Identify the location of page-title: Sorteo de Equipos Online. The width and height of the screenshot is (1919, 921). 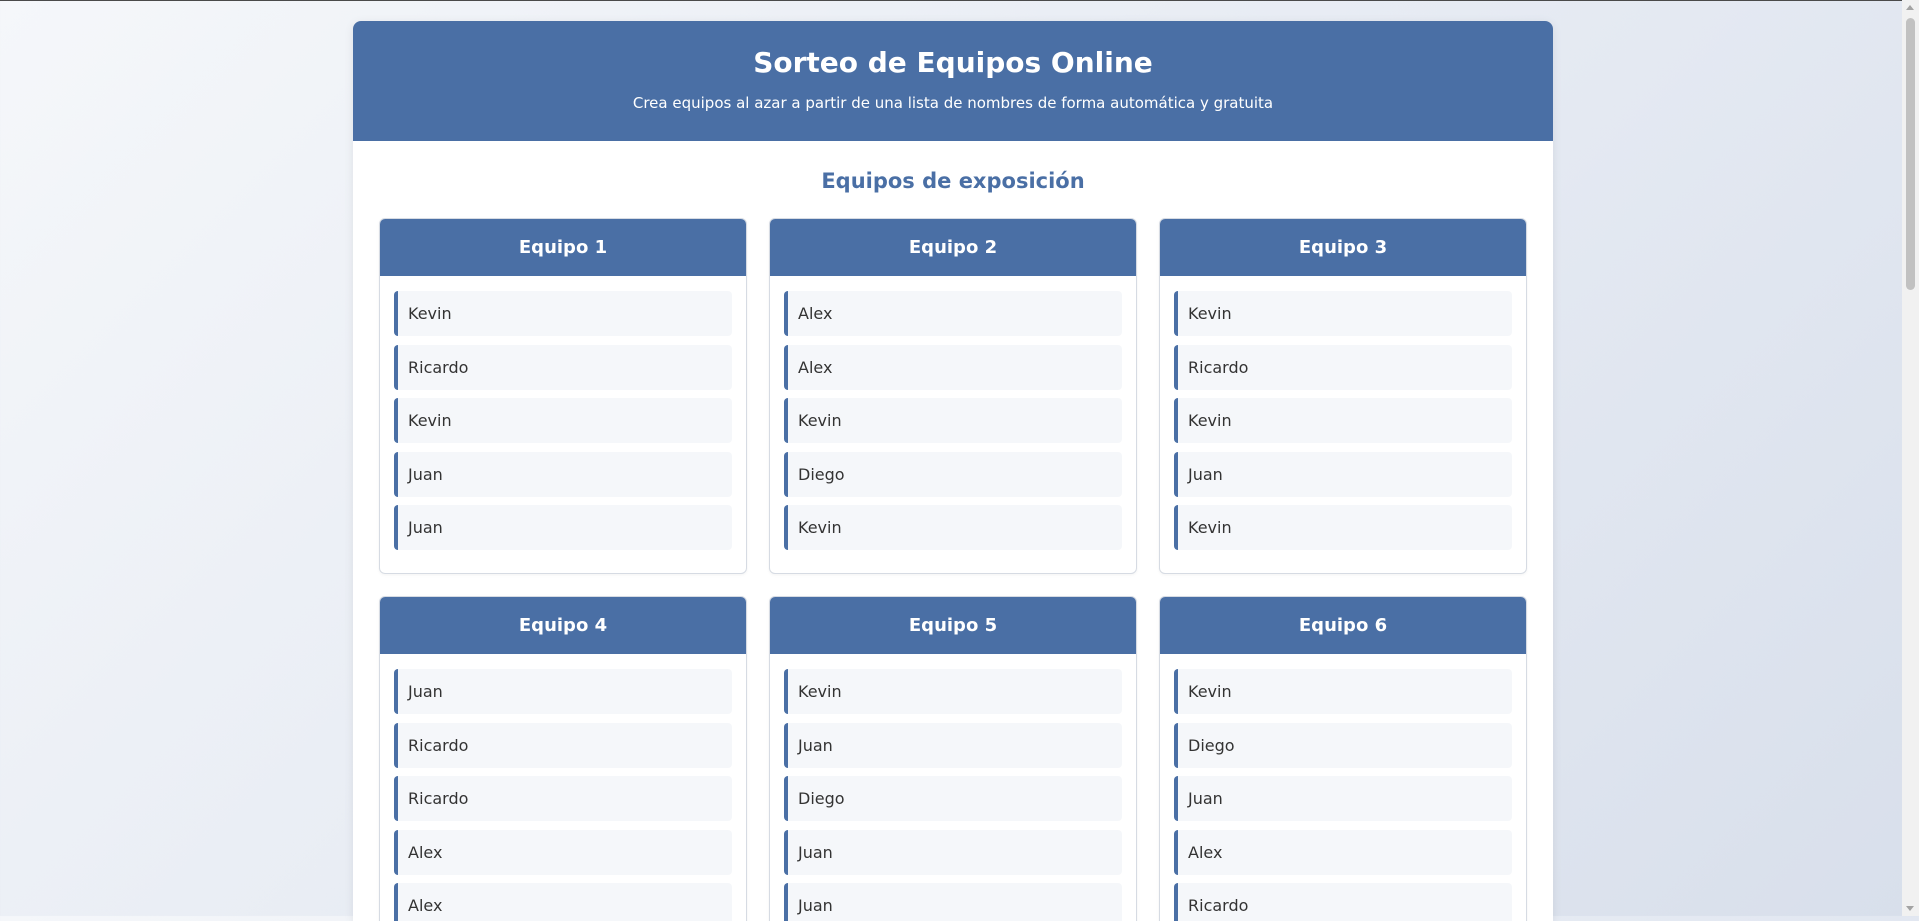
(953, 62).